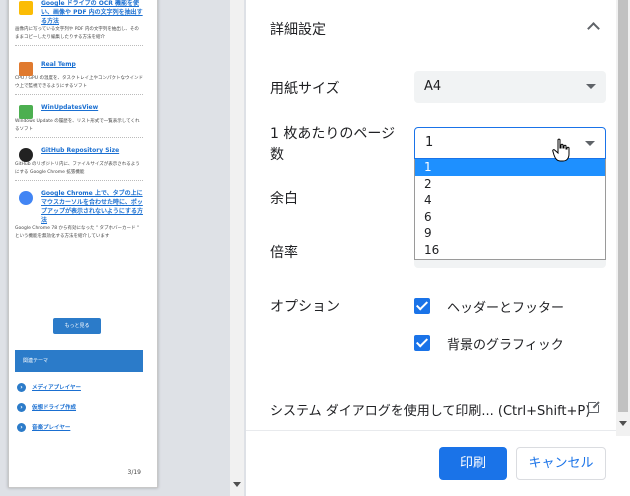 The image size is (630, 496). Describe the element at coordinates (305, 89) in the screenshot. I see `paper-size-label: 用紙サイズ` at that location.